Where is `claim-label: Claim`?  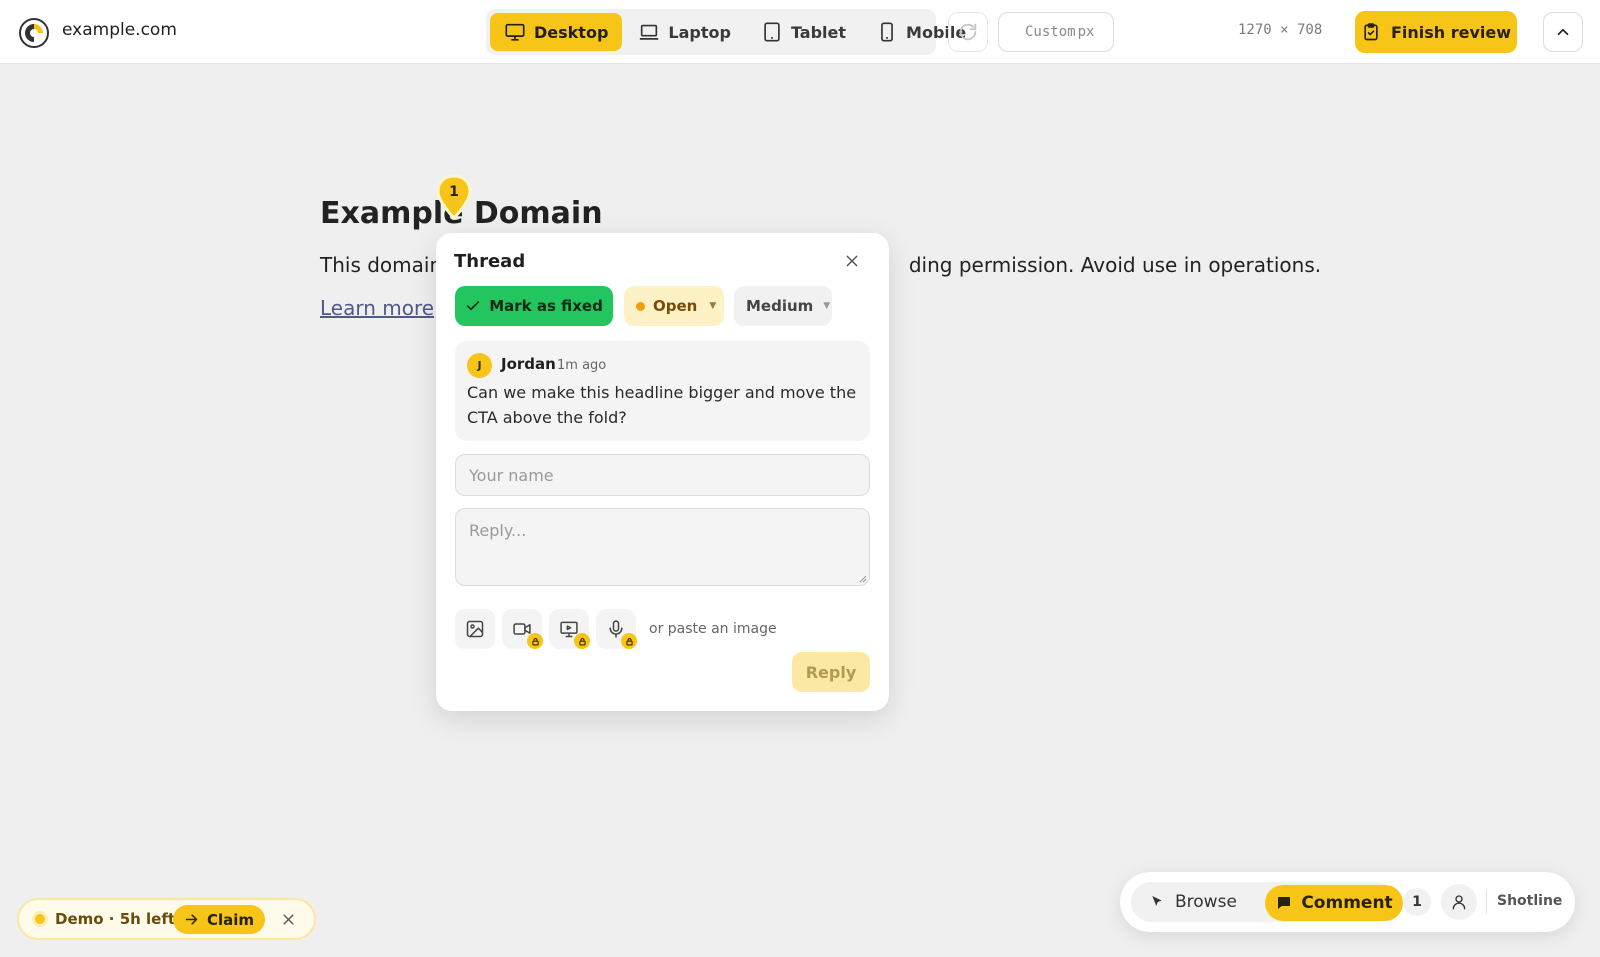 claim-label: Claim is located at coordinates (230, 919).